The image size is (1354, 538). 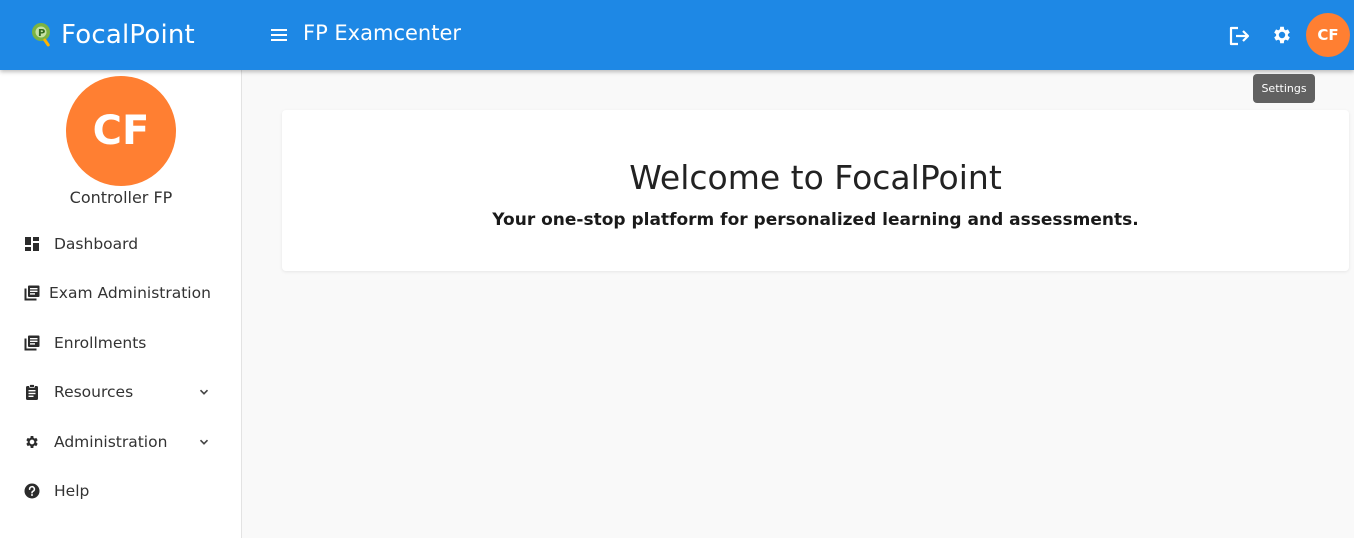 What do you see at coordinates (279, 35) in the screenshot?
I see `menu-toggle-button` at bounding box center [279, 35].